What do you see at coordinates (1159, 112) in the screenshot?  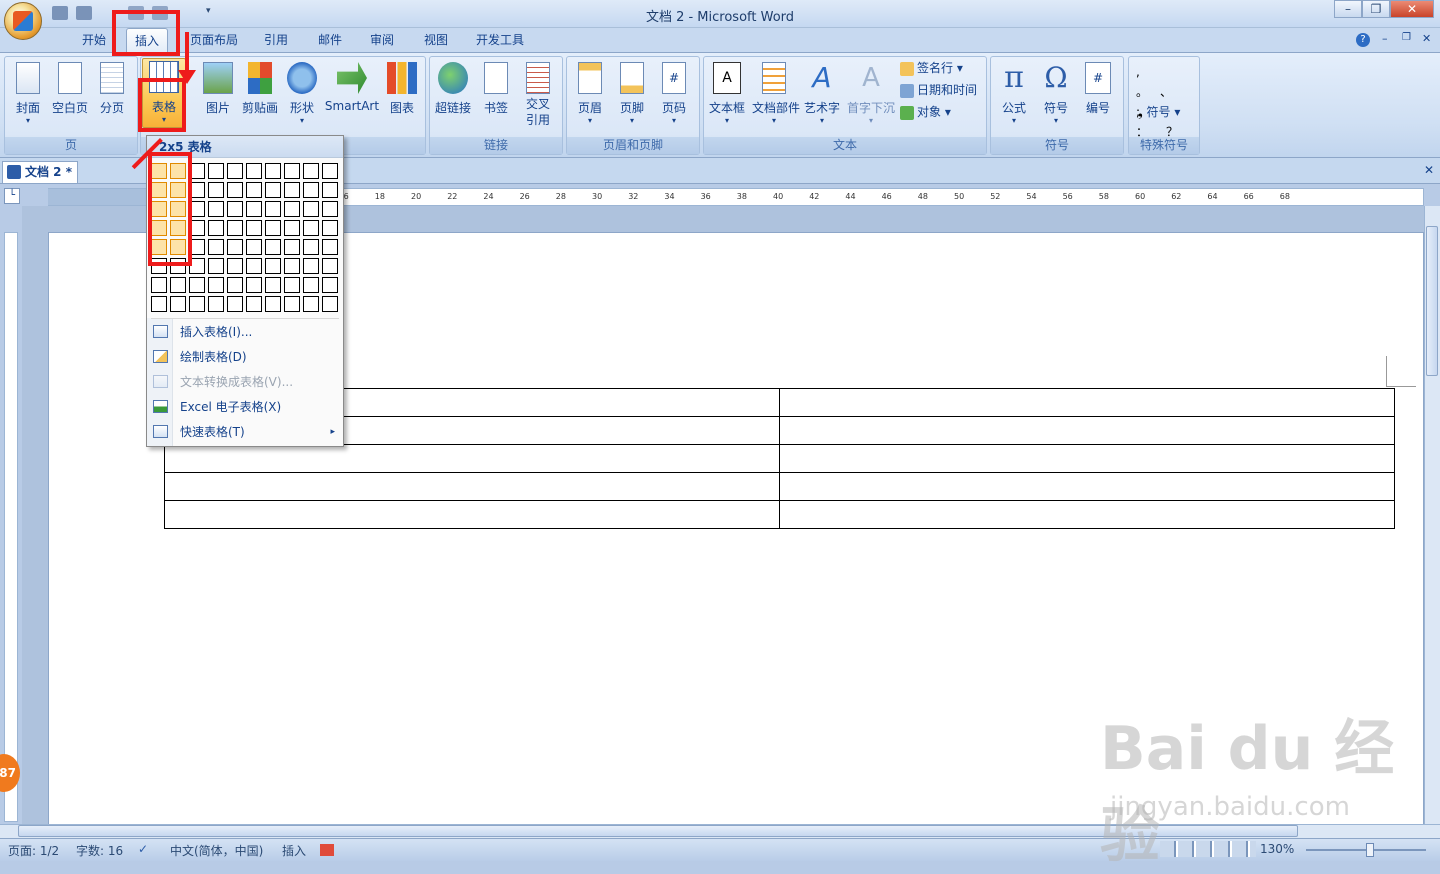 I see `special-symbol-button: ❟ 符号 ▾` at bounding box center [1159, 112].